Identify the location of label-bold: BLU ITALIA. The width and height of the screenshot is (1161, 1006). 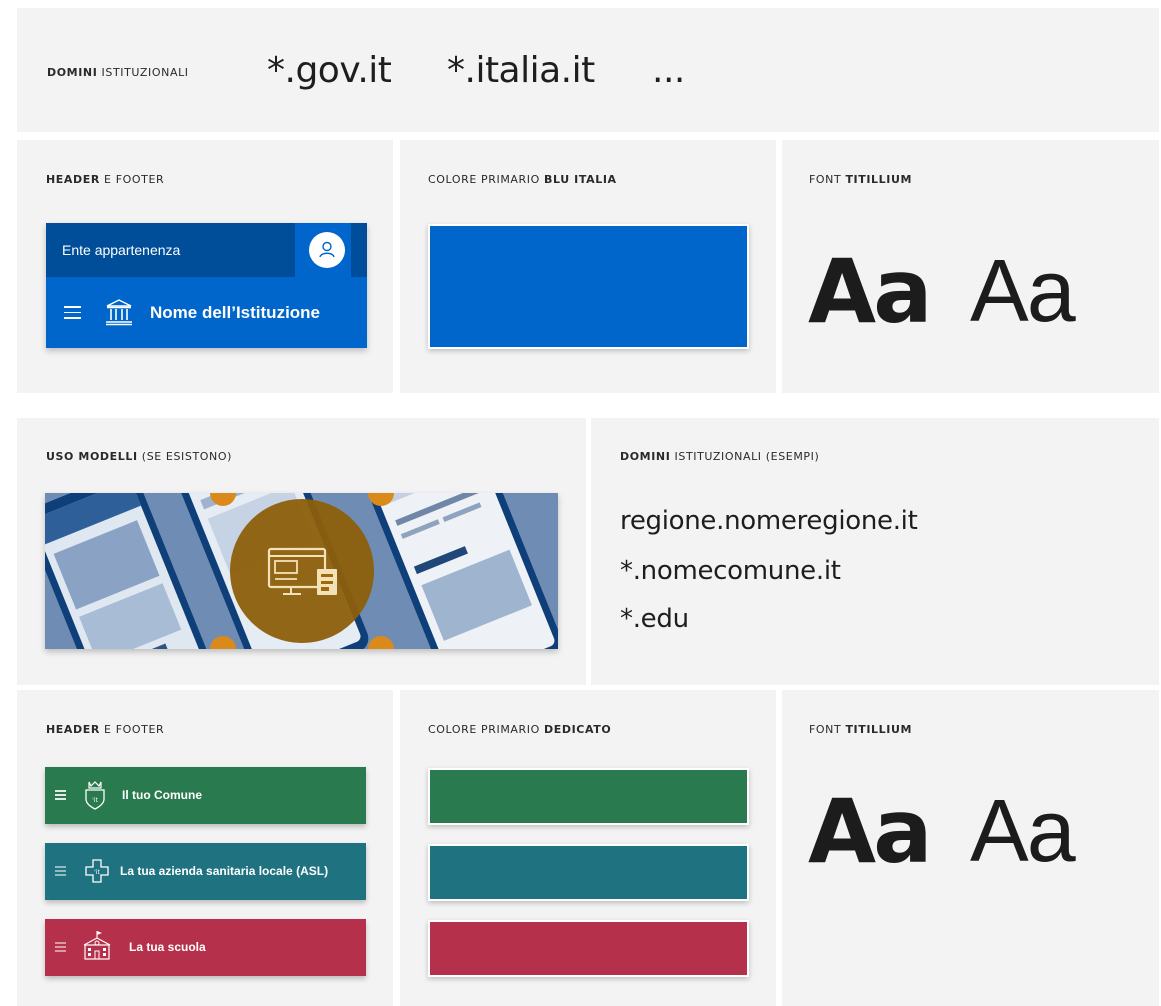
(580, 179).